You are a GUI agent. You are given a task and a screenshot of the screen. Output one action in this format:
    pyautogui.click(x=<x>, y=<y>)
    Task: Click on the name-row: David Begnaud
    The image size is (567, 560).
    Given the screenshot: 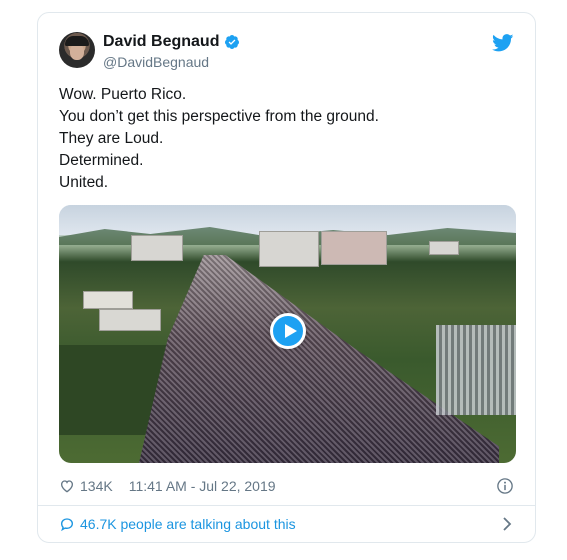 What is the action you would take?
    pyautogui.click(x=171, y=42)
    